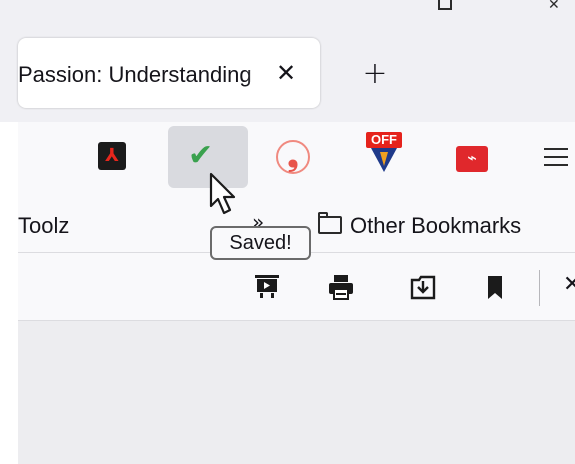 This screenshot has height=464, width=575. I want to click on m-extension-button: ⌁, so click(472, 159).